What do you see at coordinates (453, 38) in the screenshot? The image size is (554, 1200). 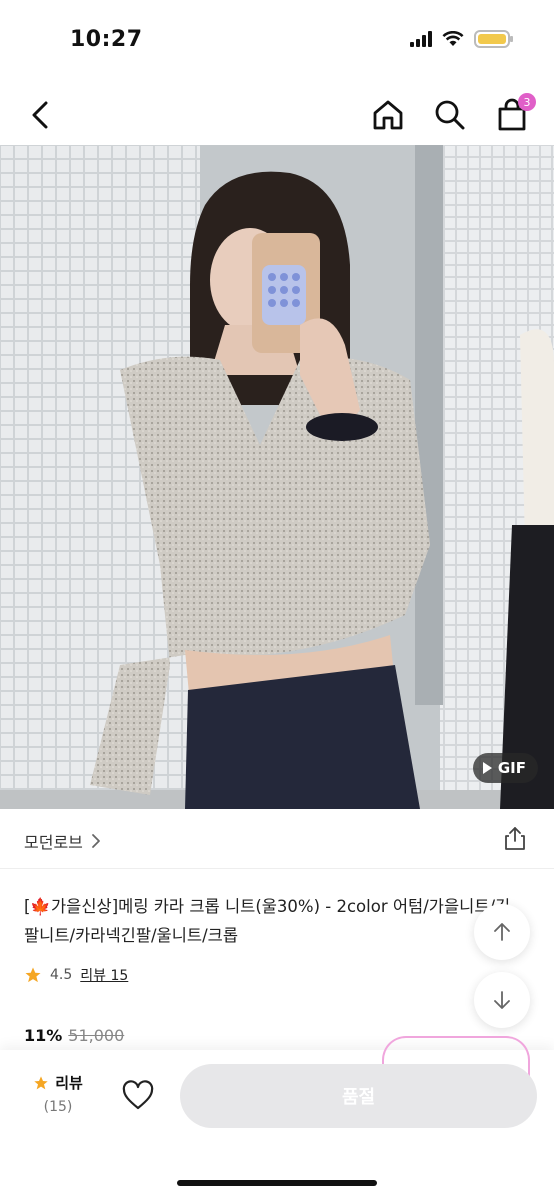 I see `wifi-icon` at bounding box center [453, 38].